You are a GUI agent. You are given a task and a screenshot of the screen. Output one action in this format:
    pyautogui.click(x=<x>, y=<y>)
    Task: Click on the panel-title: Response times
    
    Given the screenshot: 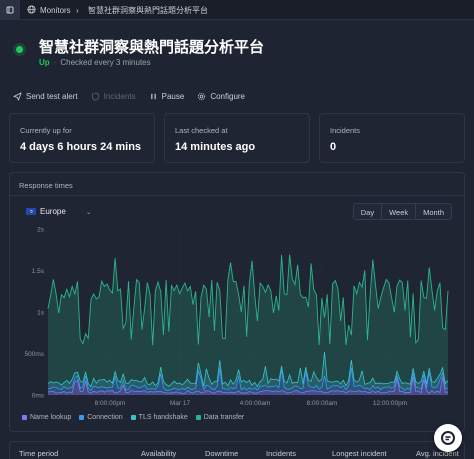 What is the action you would take?
    pyautogui.click(x=46, y=185)
    